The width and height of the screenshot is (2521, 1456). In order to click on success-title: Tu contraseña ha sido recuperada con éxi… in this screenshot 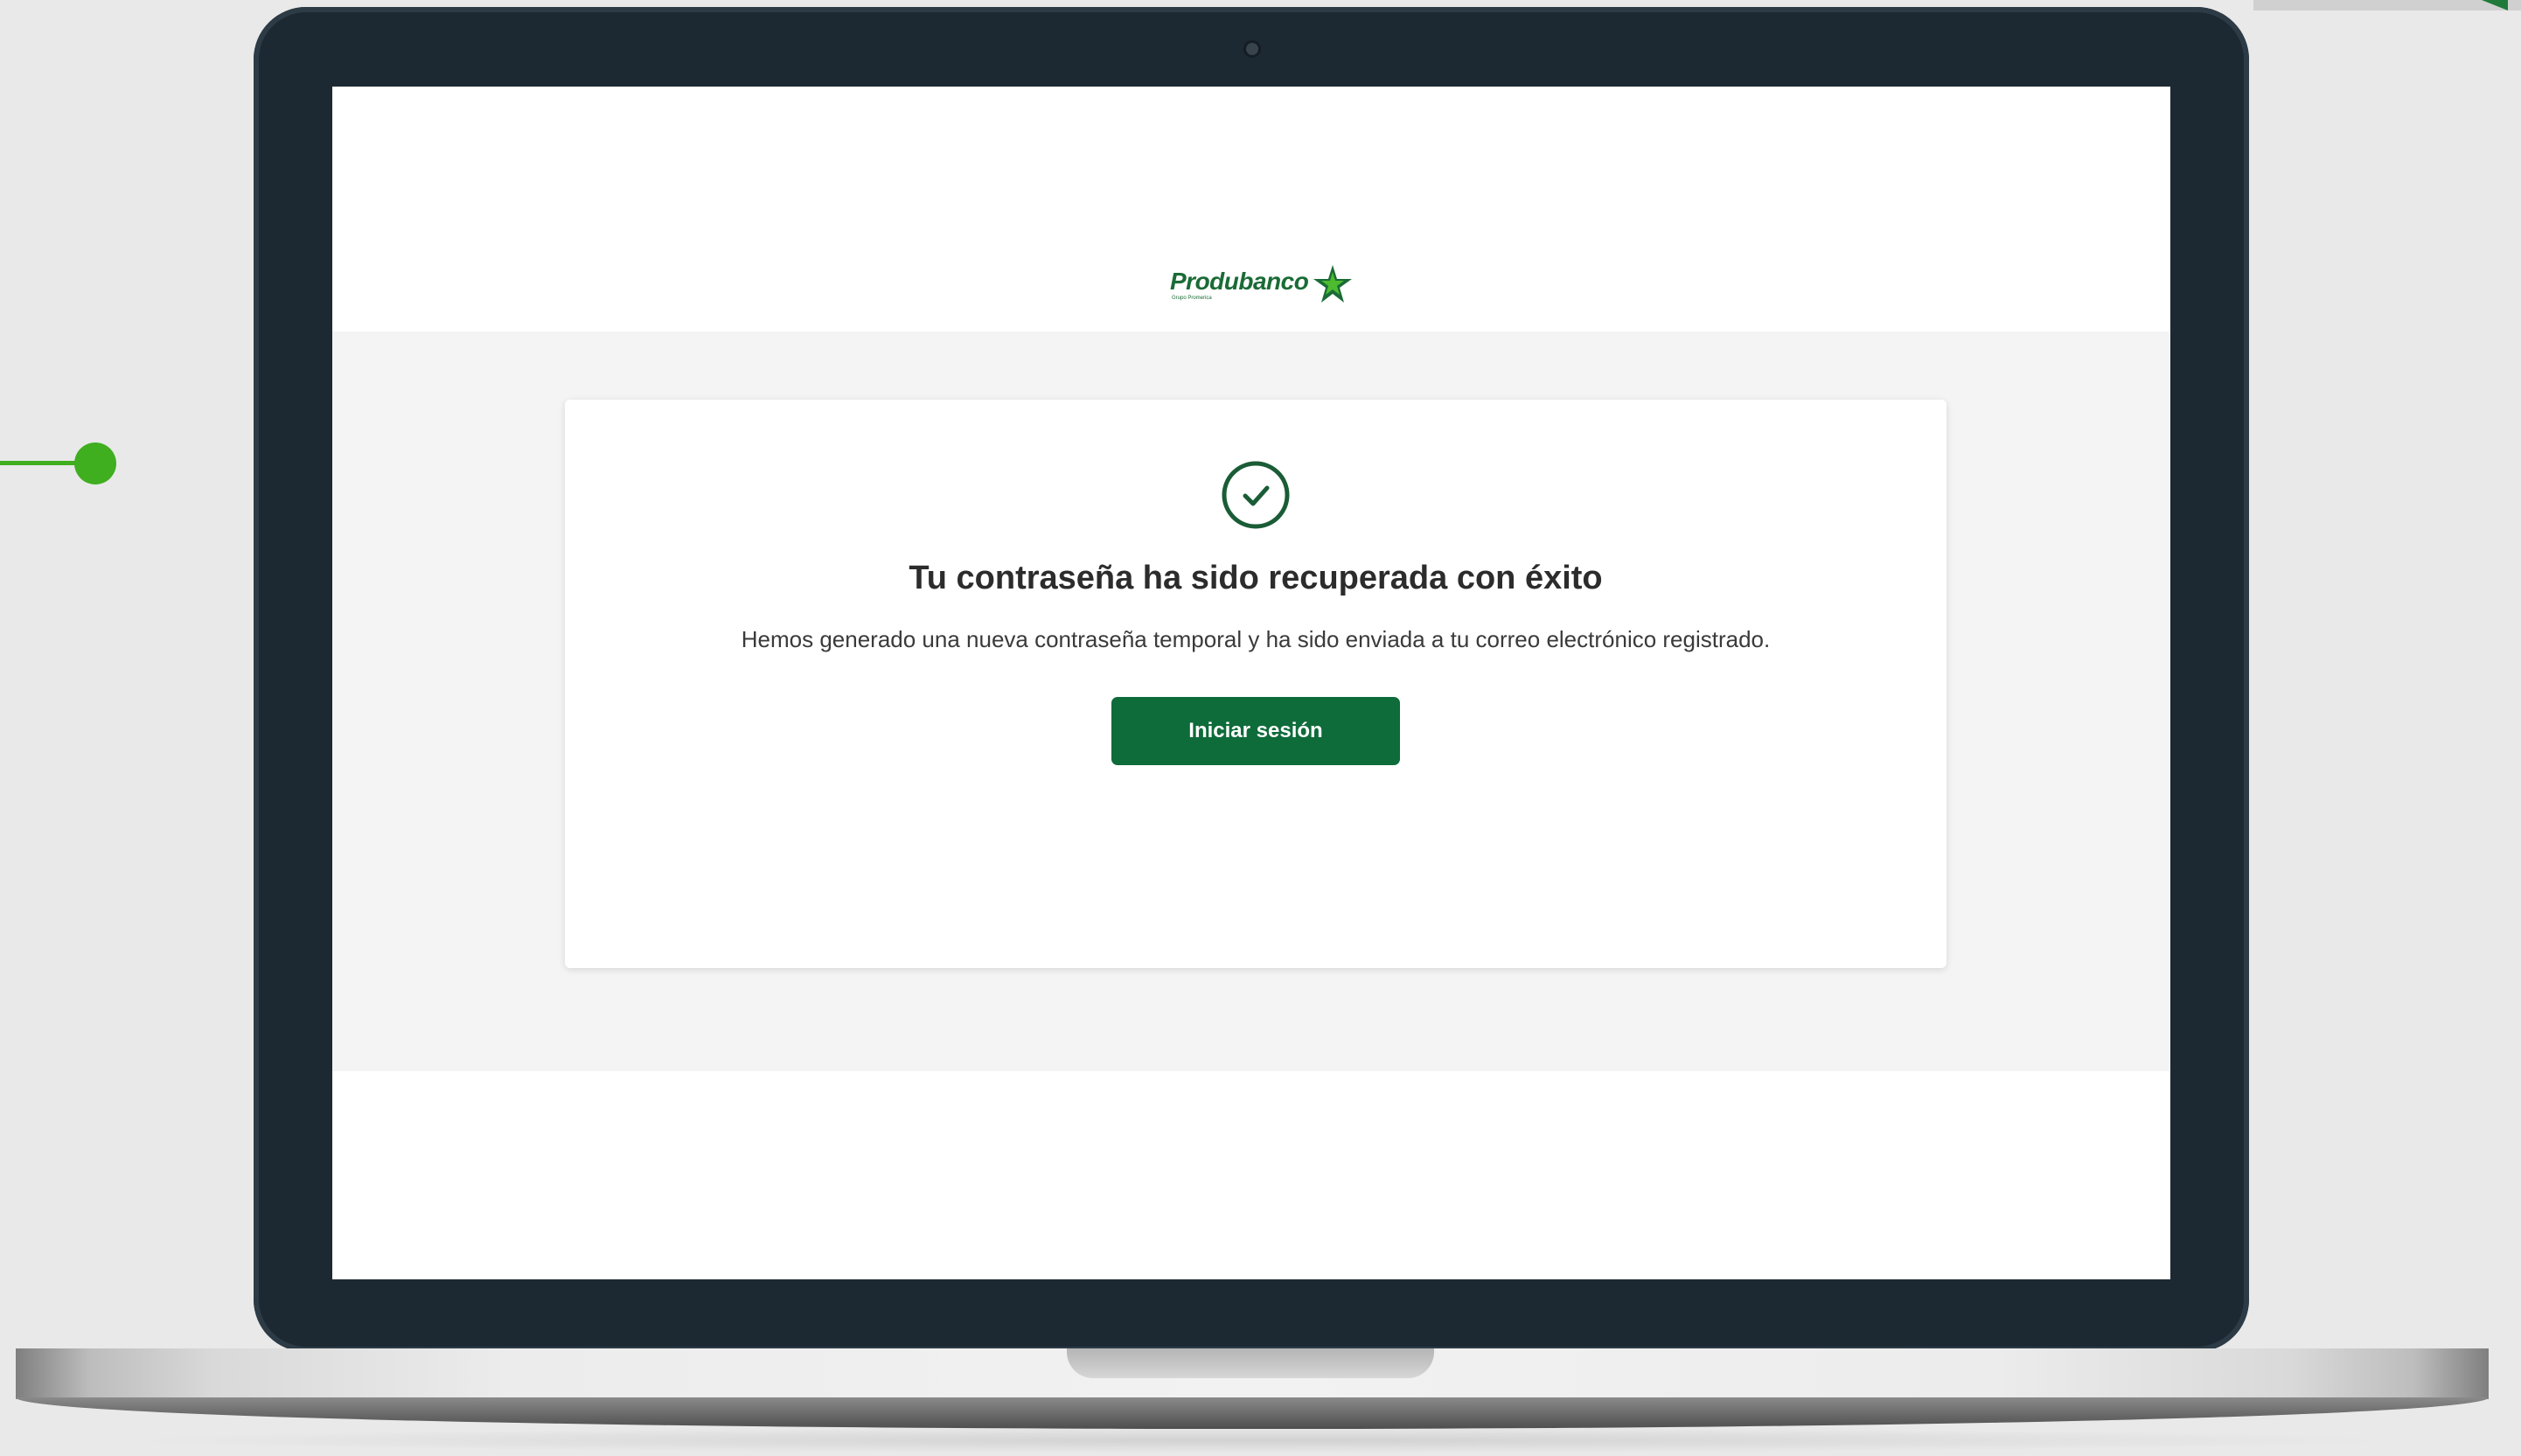, I will do `click(1256, 578)`.